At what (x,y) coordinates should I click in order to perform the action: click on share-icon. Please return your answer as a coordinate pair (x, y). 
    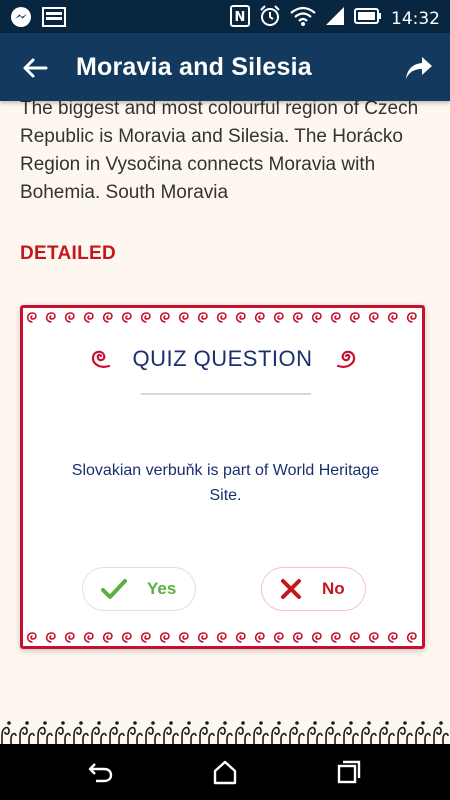
    Looking at the image, I should click on (419, 68).